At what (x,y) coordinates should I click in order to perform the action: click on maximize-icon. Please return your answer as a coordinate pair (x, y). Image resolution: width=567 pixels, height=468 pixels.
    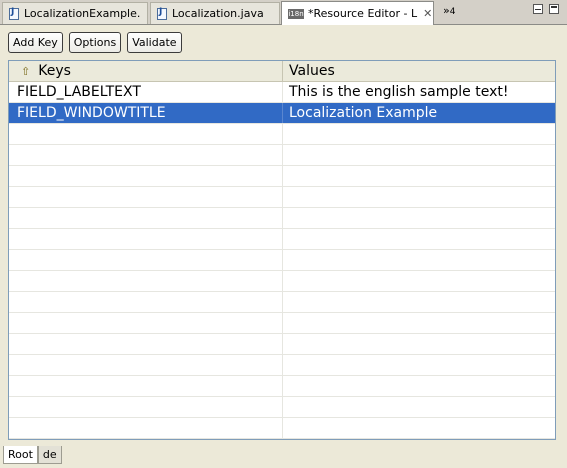
    Looking at the image, I should click on (554, 9).